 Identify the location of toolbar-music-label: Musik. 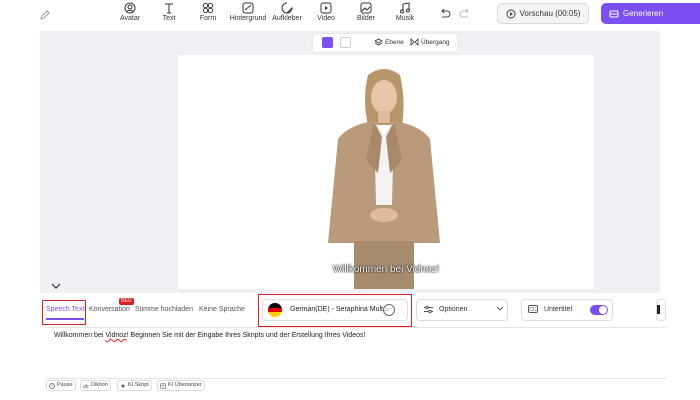
(405, 18).